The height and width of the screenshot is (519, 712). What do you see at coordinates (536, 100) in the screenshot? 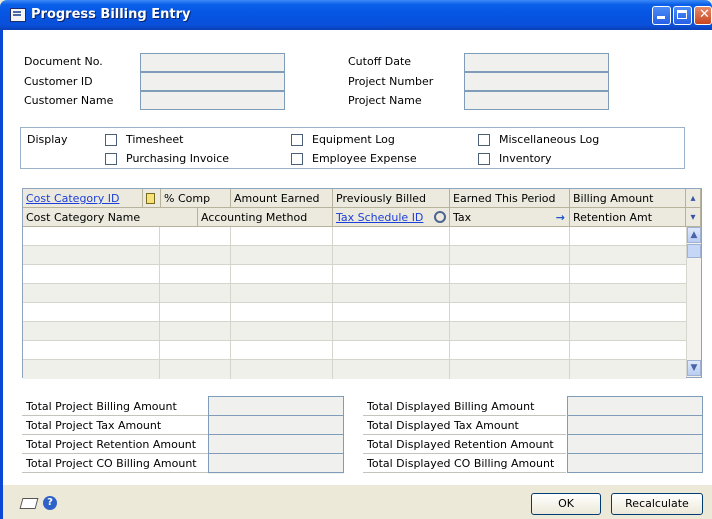
I see `project-name-field` at bounding box center [536, 100].